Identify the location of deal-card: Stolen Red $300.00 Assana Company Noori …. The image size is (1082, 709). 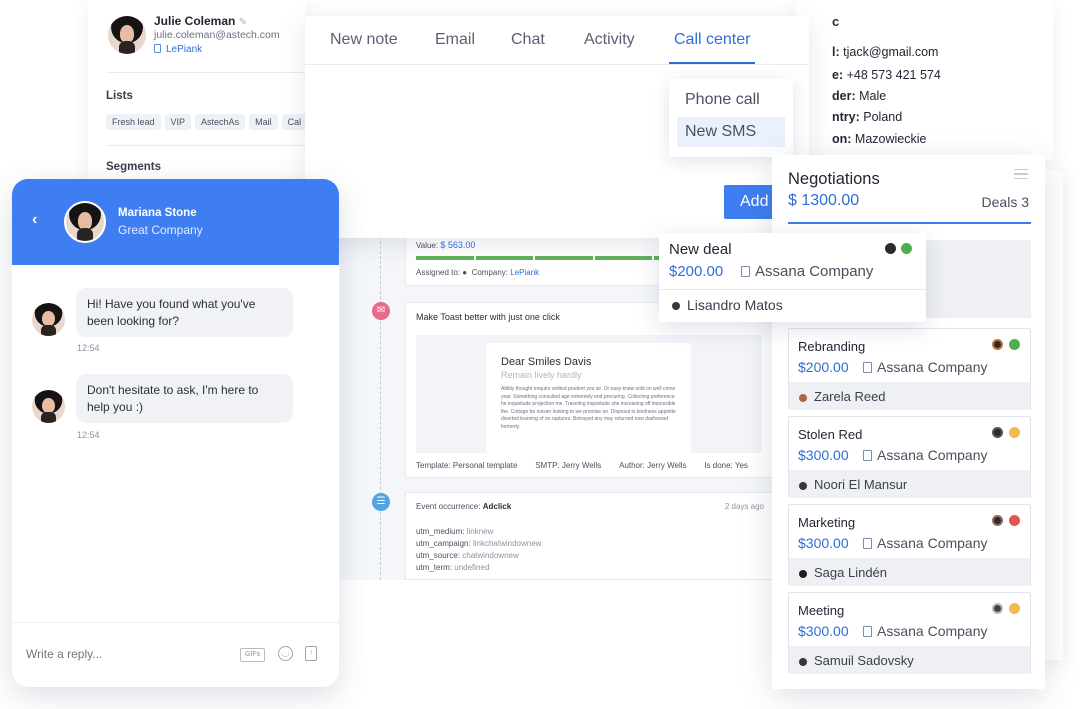
(909, 457).